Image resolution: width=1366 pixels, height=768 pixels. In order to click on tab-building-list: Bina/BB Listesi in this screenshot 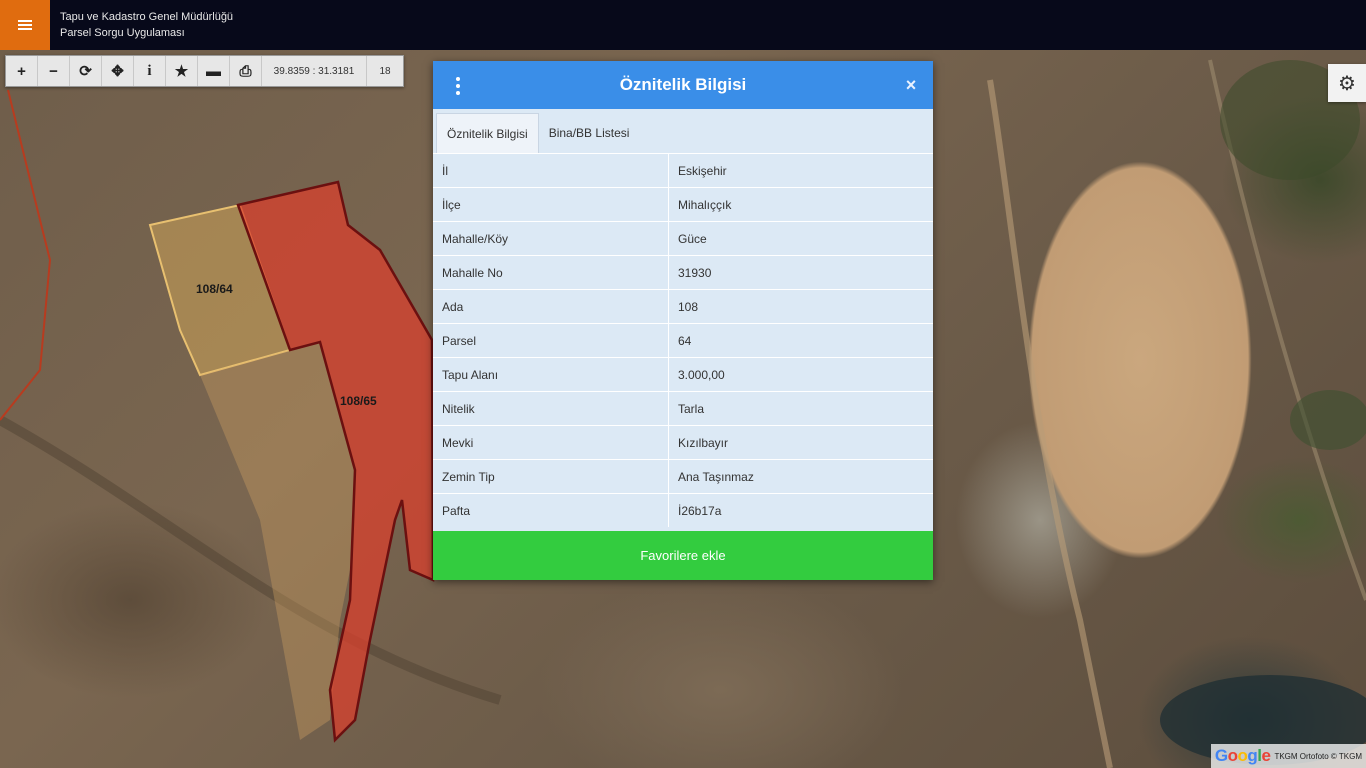, I will do `click(589, 132)`.